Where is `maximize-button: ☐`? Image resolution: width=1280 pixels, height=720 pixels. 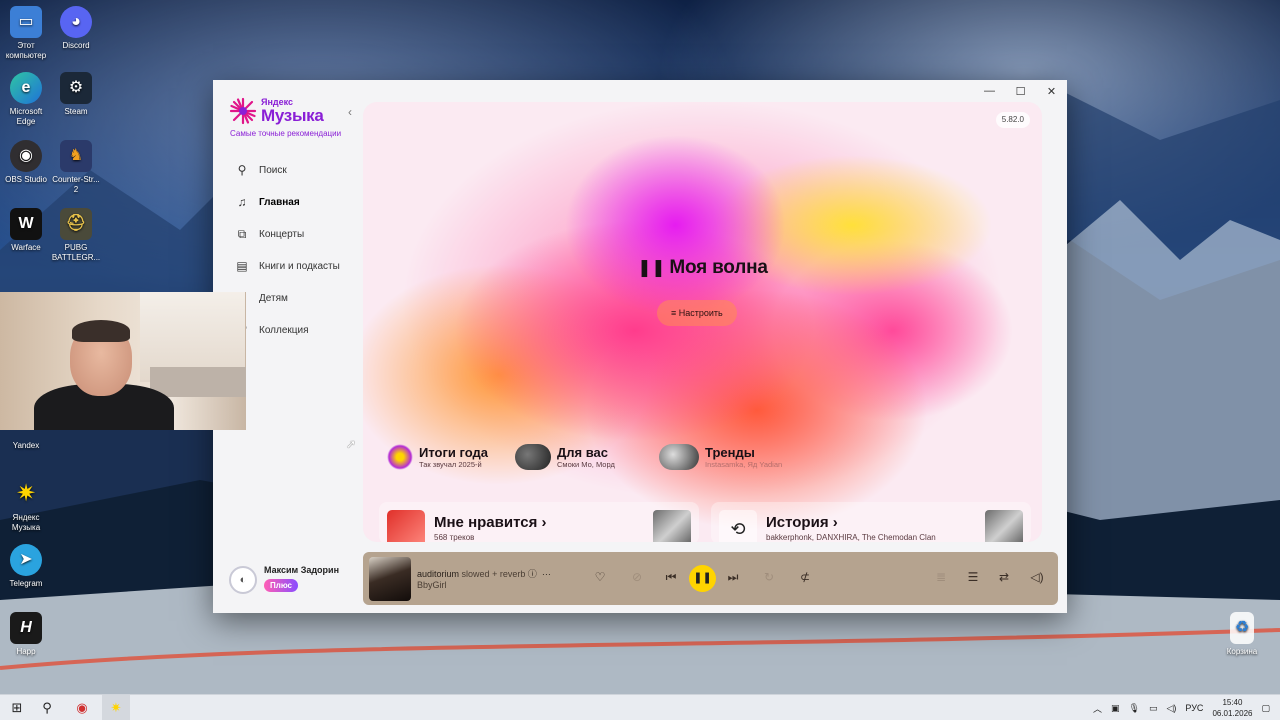
maximize-button: ☐ is located at coordinates (1020, 91).